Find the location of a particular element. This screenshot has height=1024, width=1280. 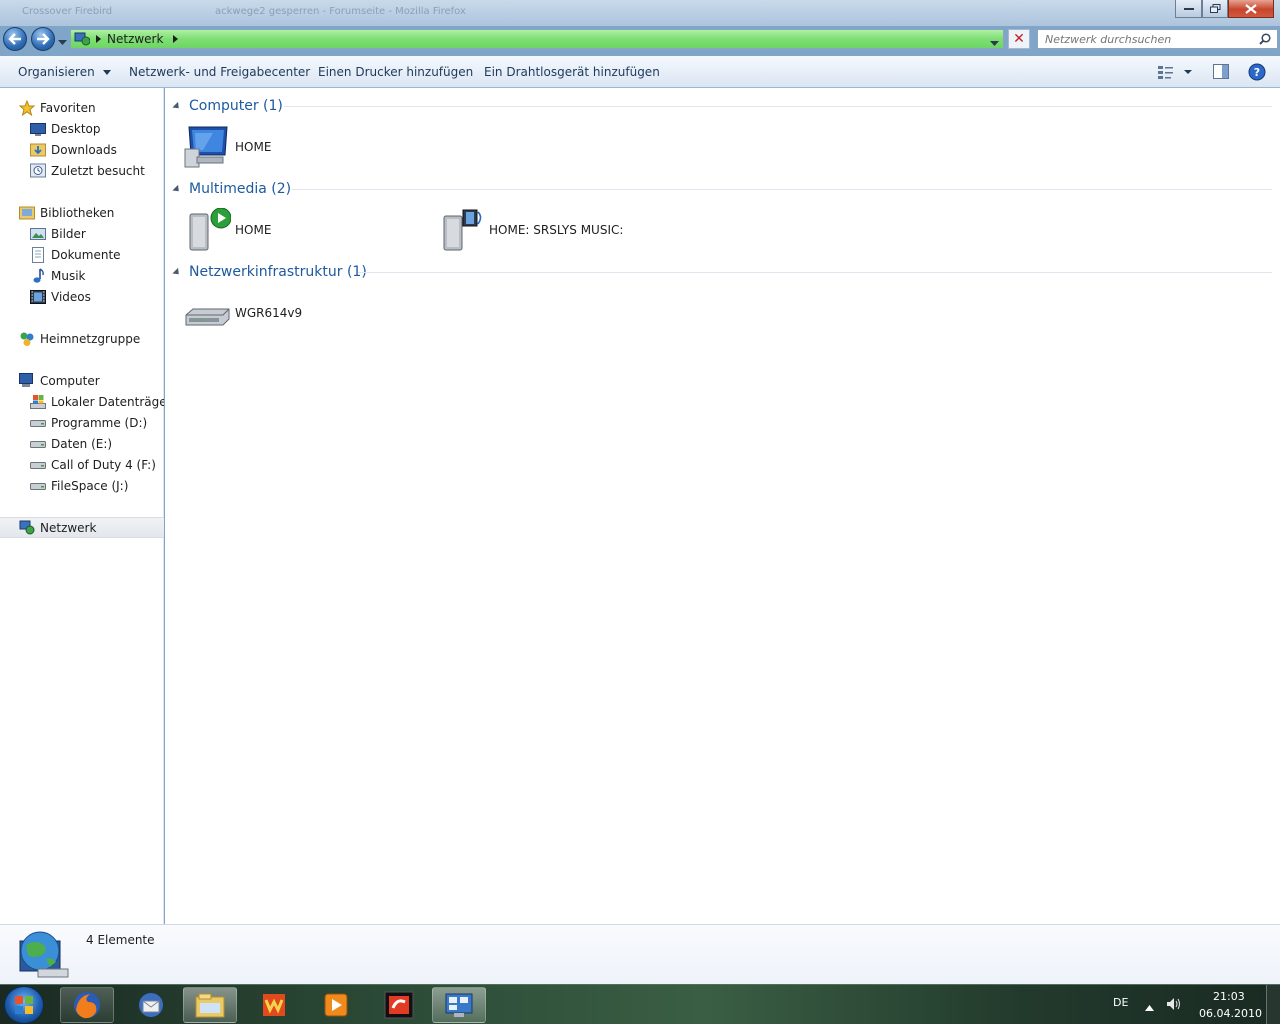

sidebar-group-libraries: Bibliotheken is located at coordinates (82, 212).